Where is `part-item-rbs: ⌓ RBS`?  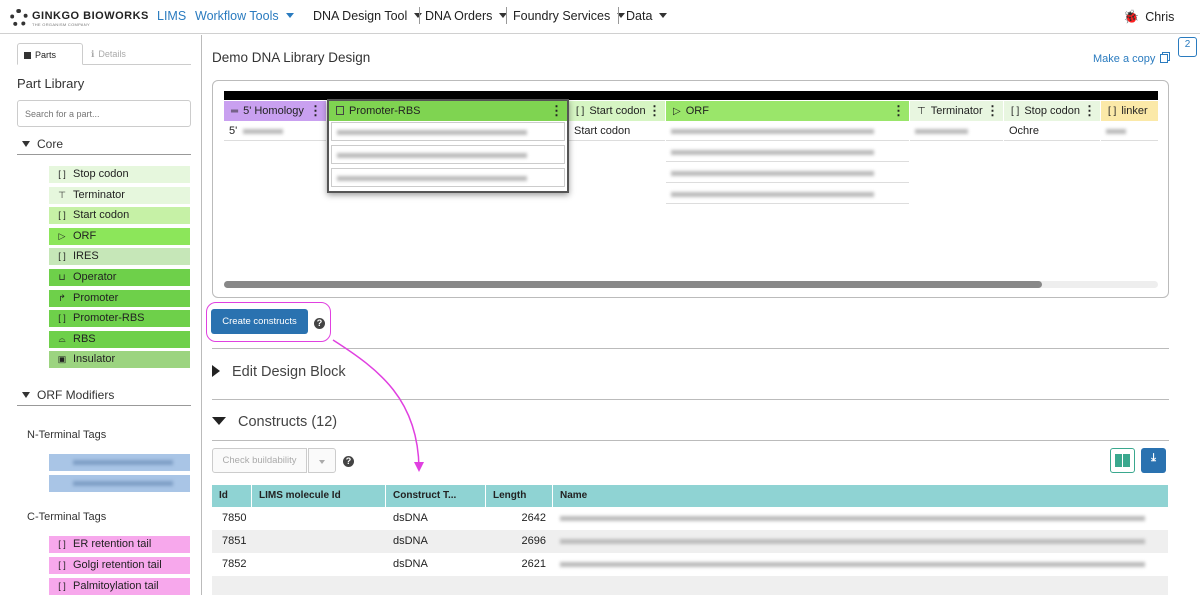
part-item-rbs: ⌓ RBS is located at coordinates (119, 339).